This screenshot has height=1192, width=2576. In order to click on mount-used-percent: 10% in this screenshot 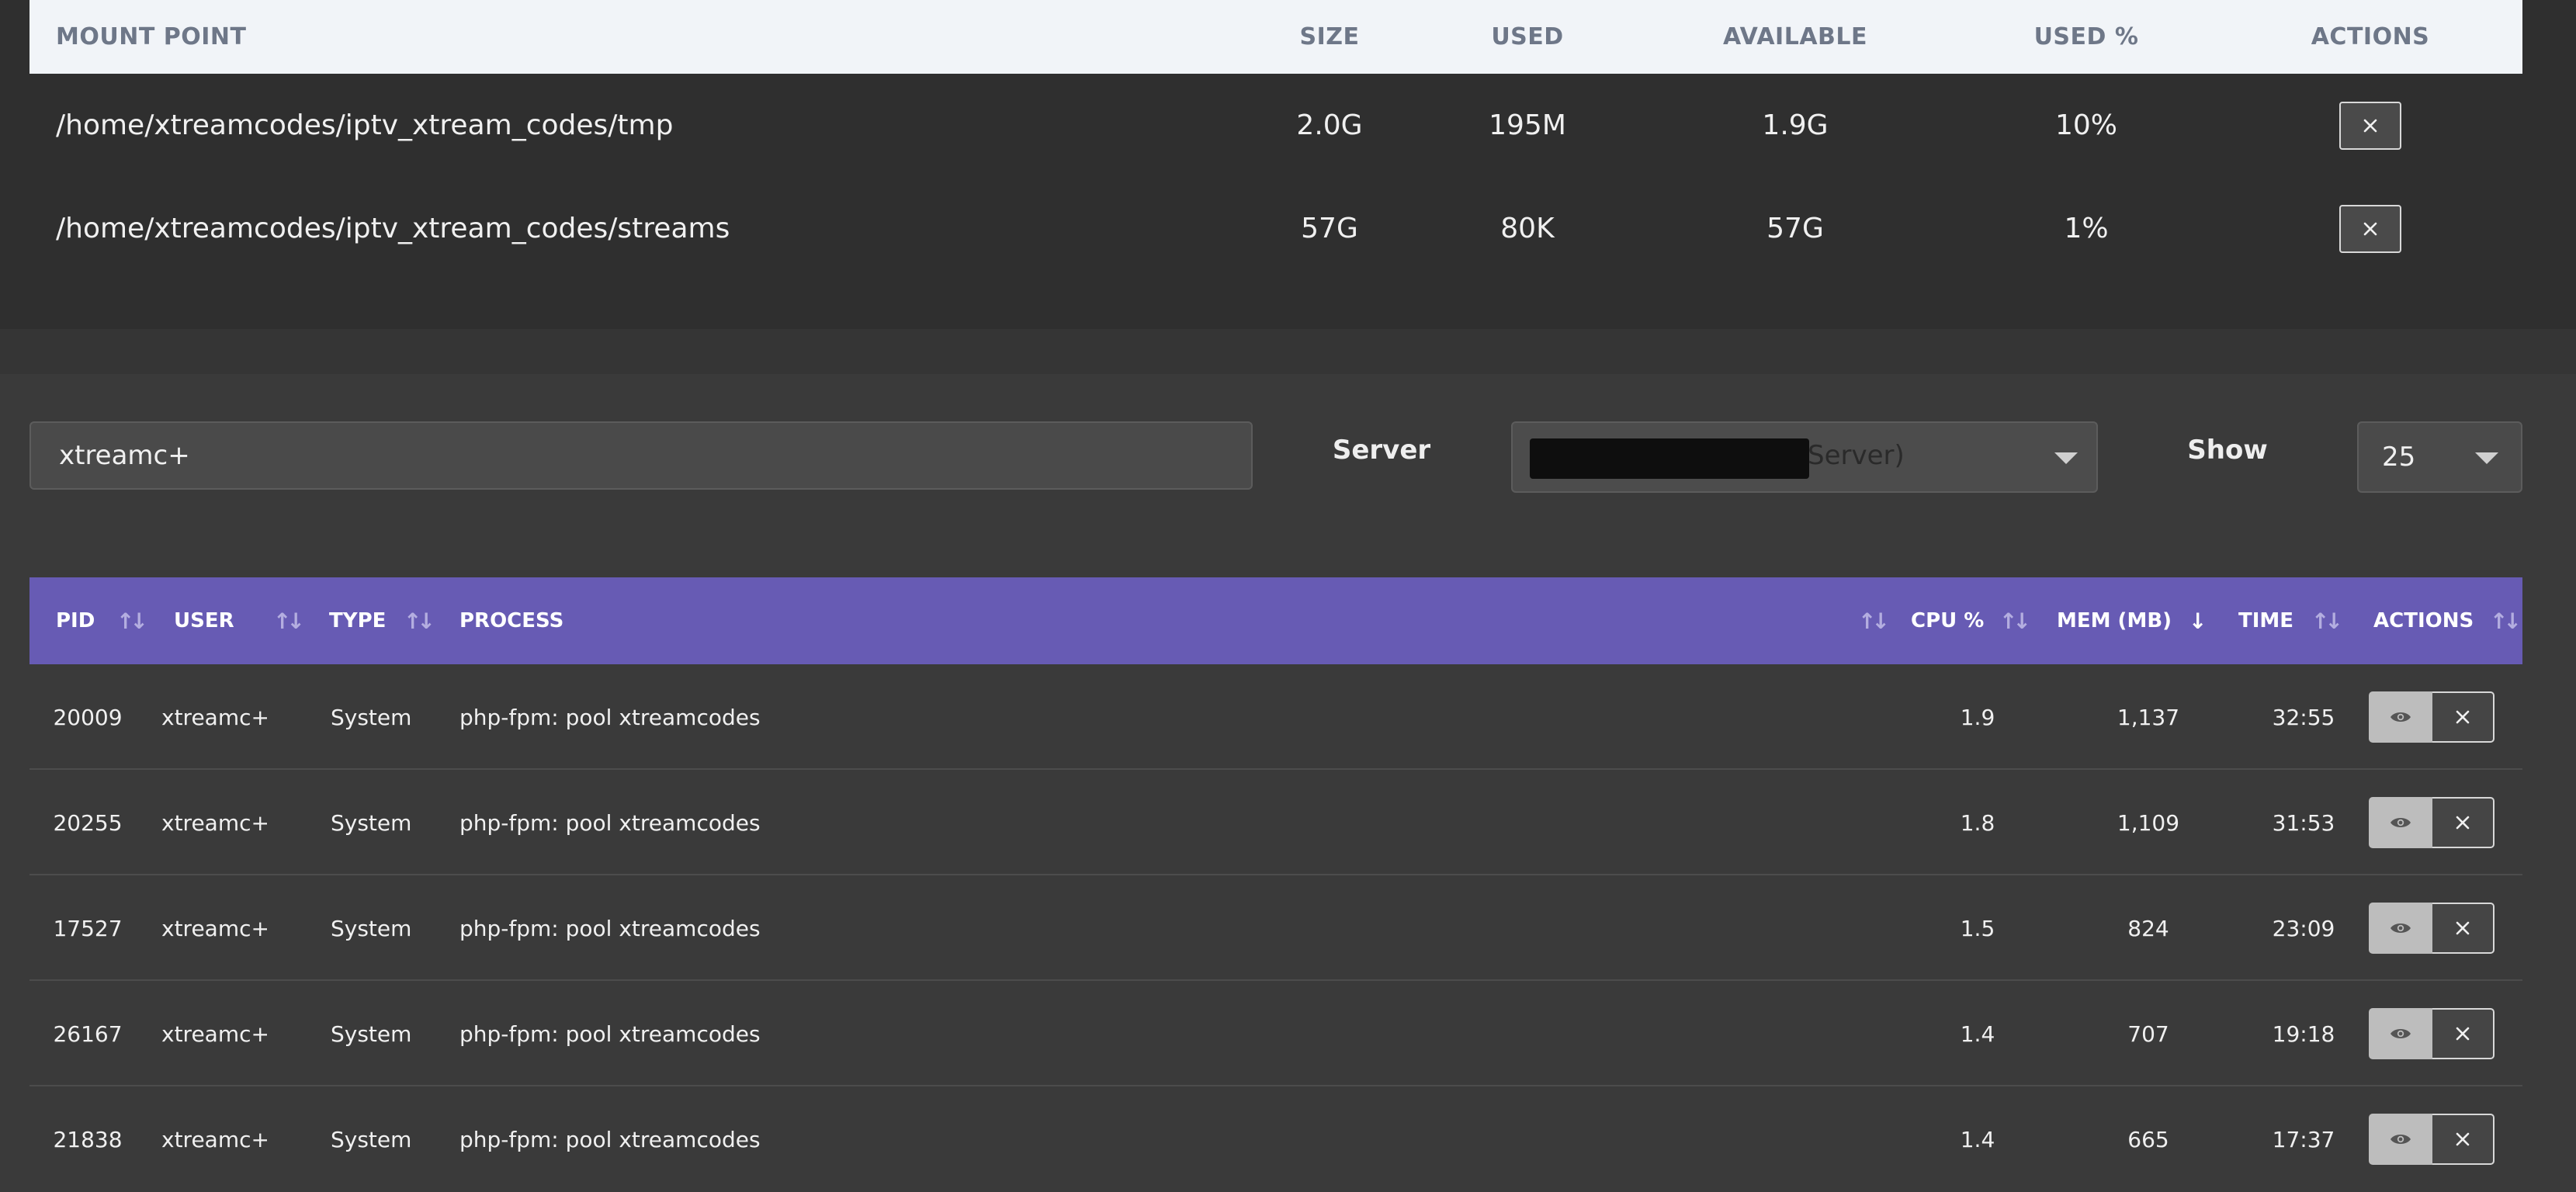, I will do `click(2085, 125)`.